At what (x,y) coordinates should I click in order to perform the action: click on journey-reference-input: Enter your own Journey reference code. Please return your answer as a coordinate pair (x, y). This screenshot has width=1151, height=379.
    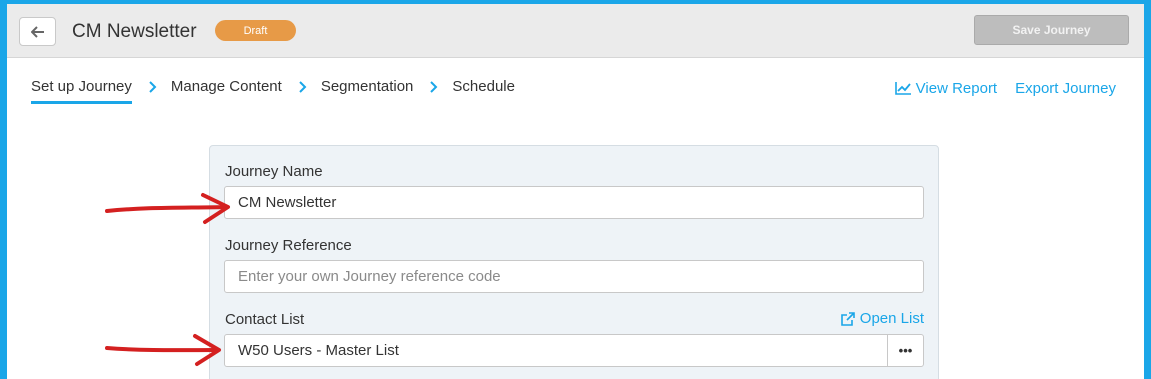
    Looking at the image, I should click on (574, 276).